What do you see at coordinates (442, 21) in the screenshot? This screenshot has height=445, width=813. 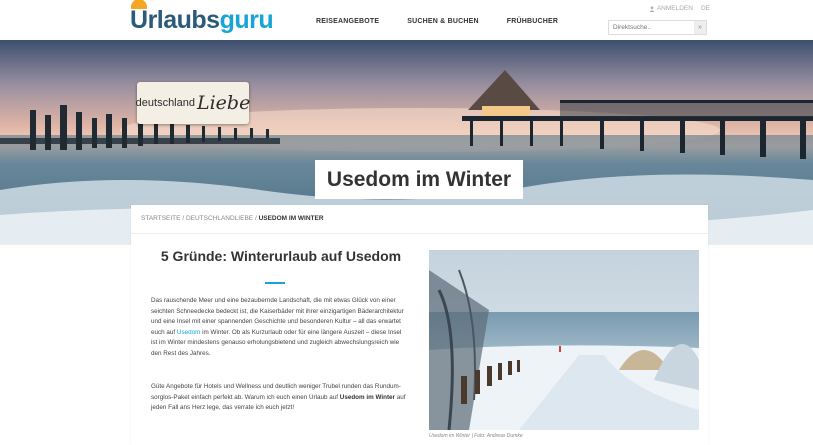 I see `nav-item-suchen-buchen: SUCHEN & BUCHEN` at bounding box center [442, 21].